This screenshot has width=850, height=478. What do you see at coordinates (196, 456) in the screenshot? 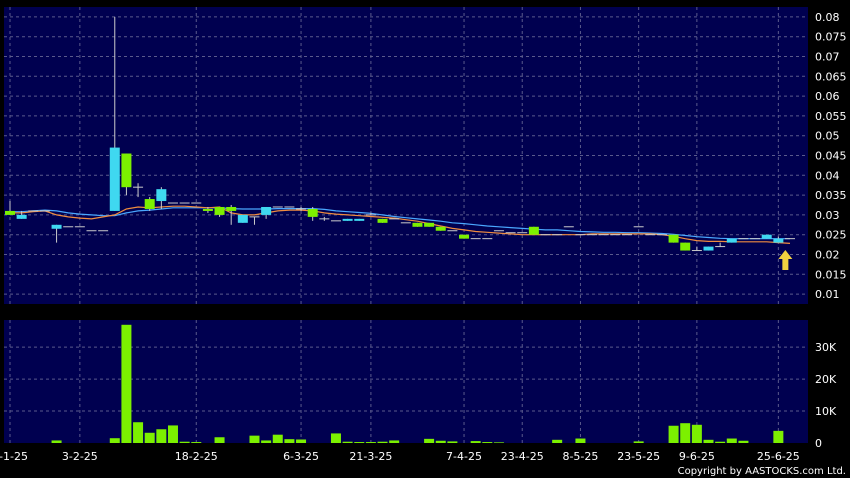
I see `date-tick-label: 18-2-25` at bounding box center [196, 456].